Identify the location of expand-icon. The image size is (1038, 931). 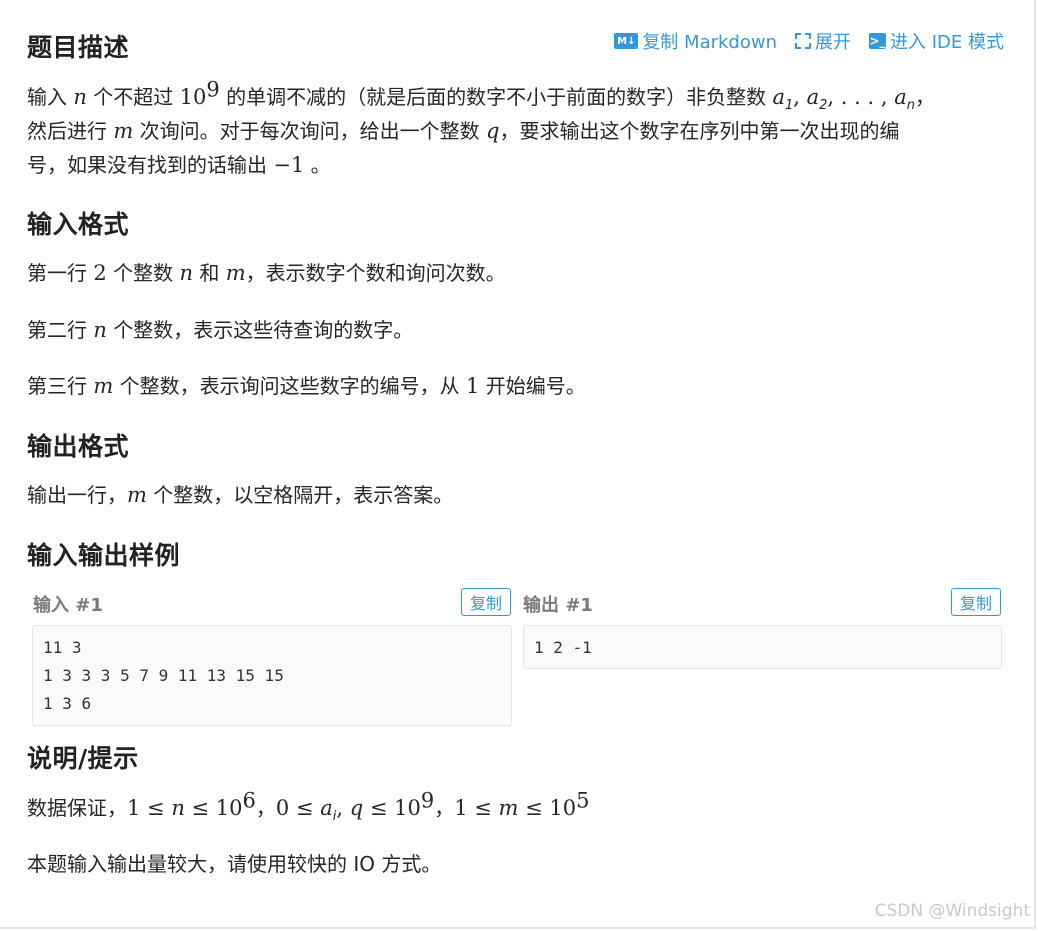
(803, 41).